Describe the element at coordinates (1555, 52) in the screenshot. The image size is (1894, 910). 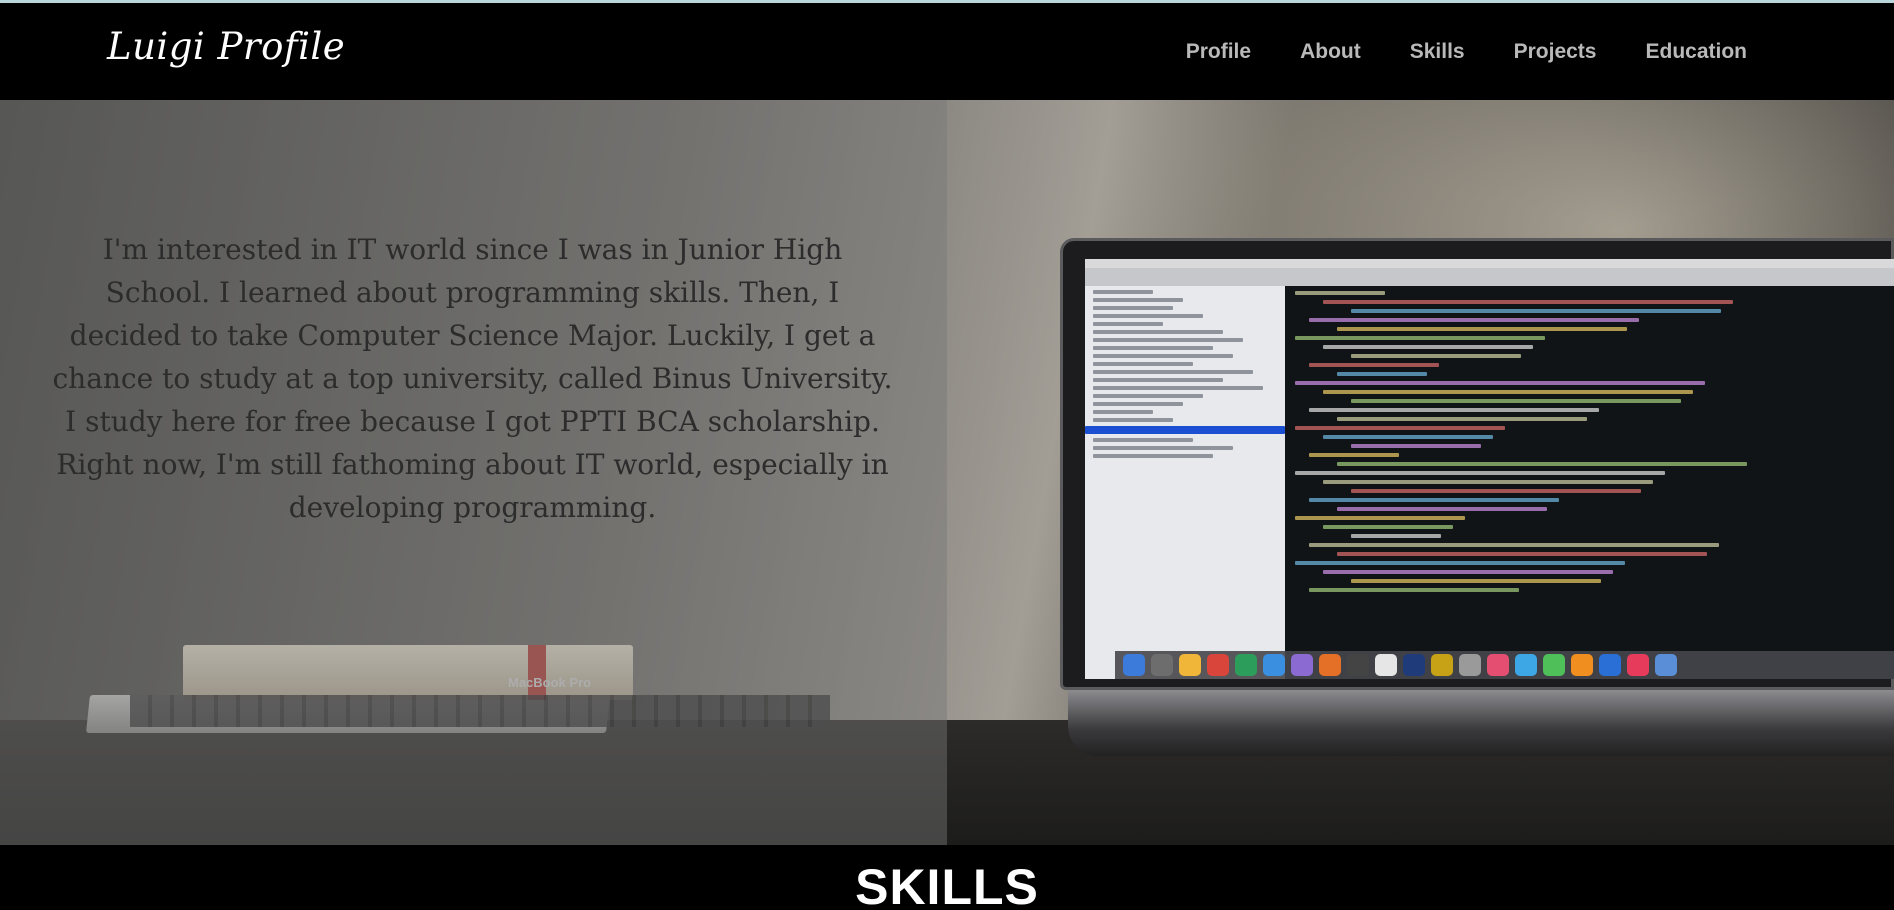
I see `nav-link-projects: Projects` at that location.